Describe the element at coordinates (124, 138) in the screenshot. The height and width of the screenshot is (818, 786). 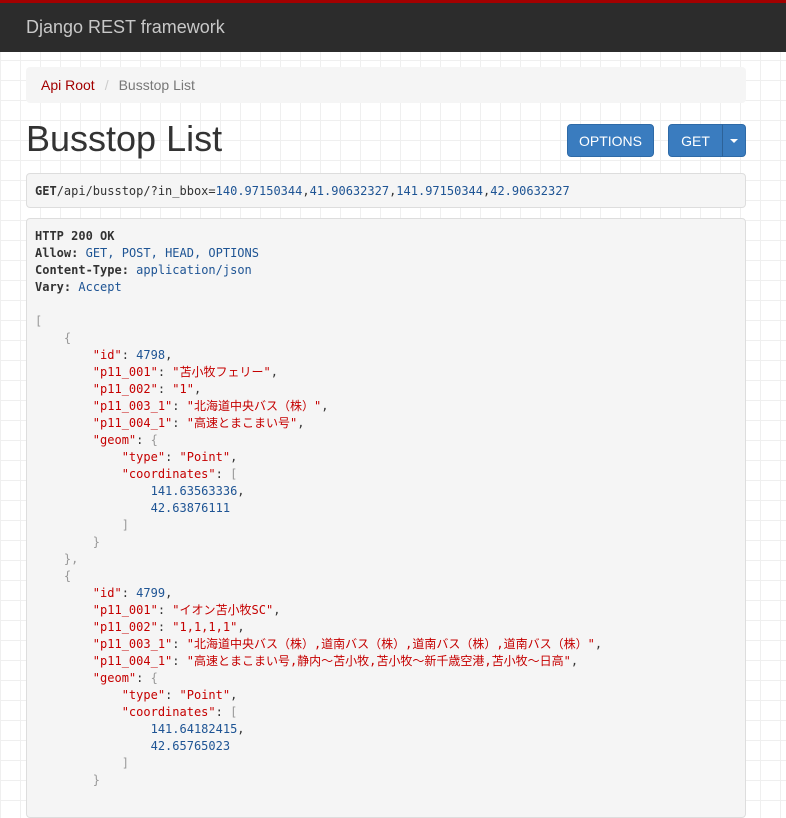
I see `page-title: Busstop List` at that location.